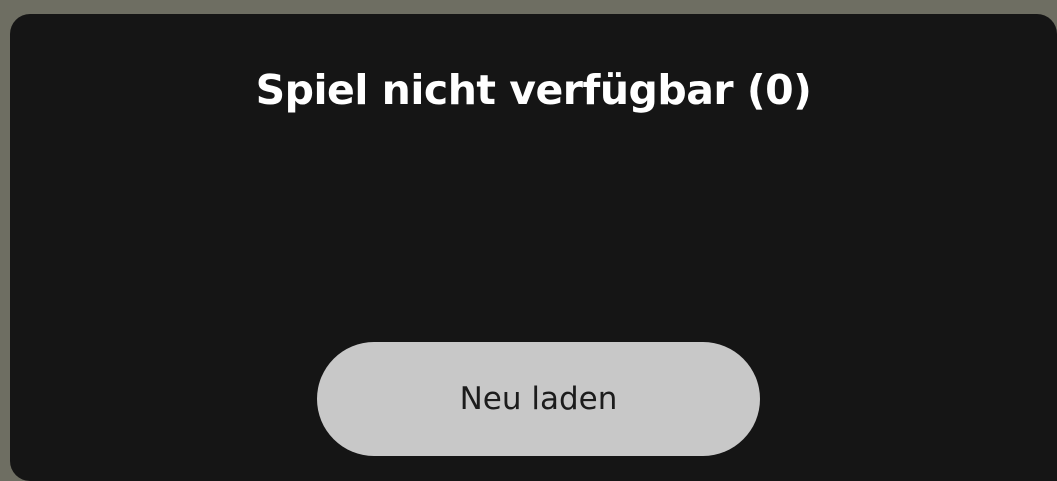 Image resolution: width=1057 pixels, height=481 pixels. I want to click on reload-button: Neu laden, so click(538, 399).